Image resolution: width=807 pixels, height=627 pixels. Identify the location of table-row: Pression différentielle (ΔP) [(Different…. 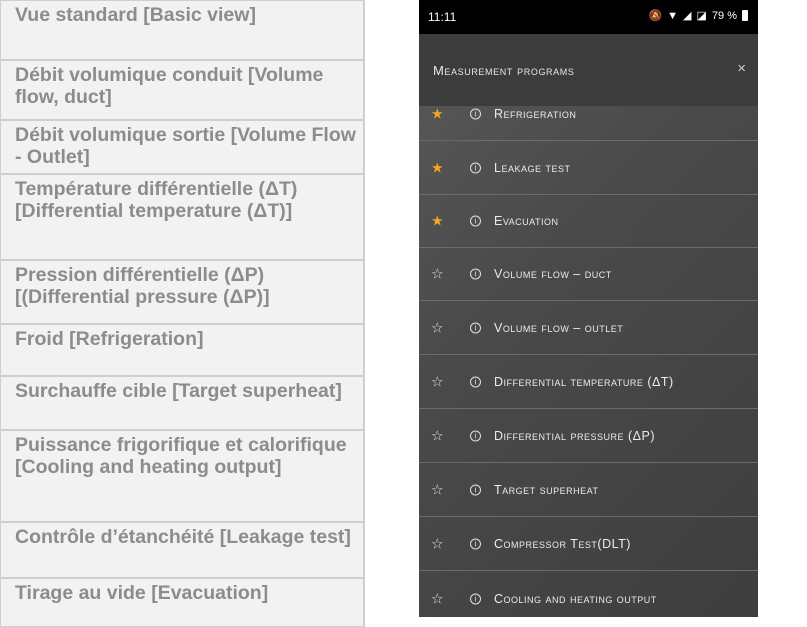
(182, 292).